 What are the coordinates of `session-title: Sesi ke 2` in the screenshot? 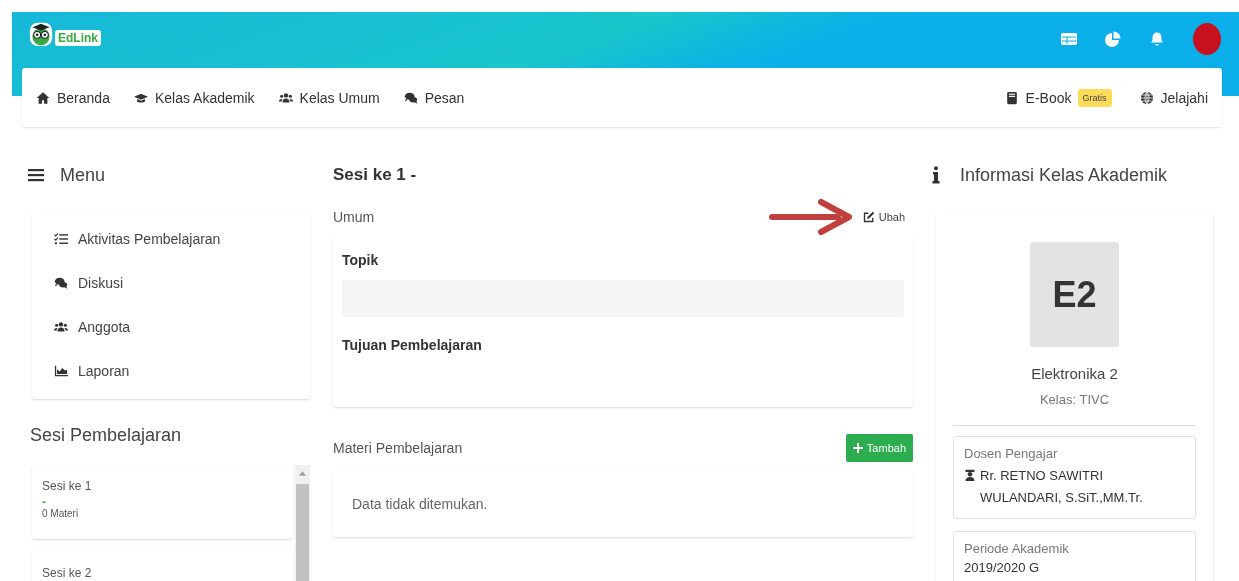 It's located at (67, 573).